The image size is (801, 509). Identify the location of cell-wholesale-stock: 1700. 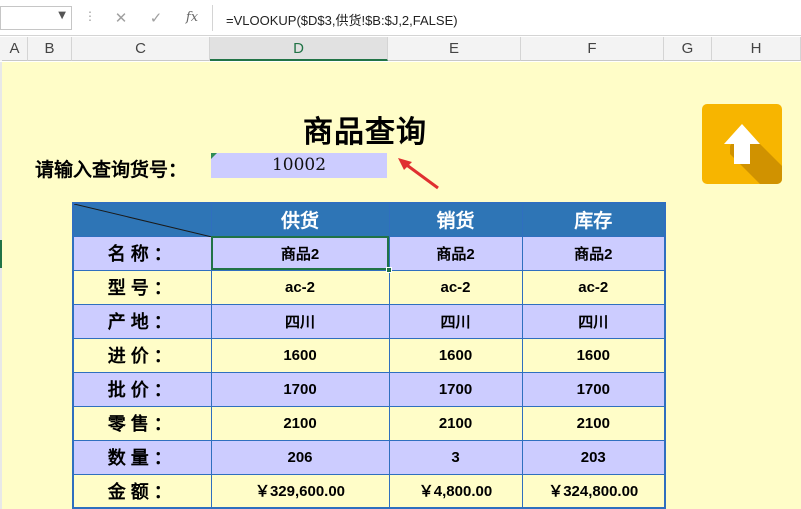
(593, 389).